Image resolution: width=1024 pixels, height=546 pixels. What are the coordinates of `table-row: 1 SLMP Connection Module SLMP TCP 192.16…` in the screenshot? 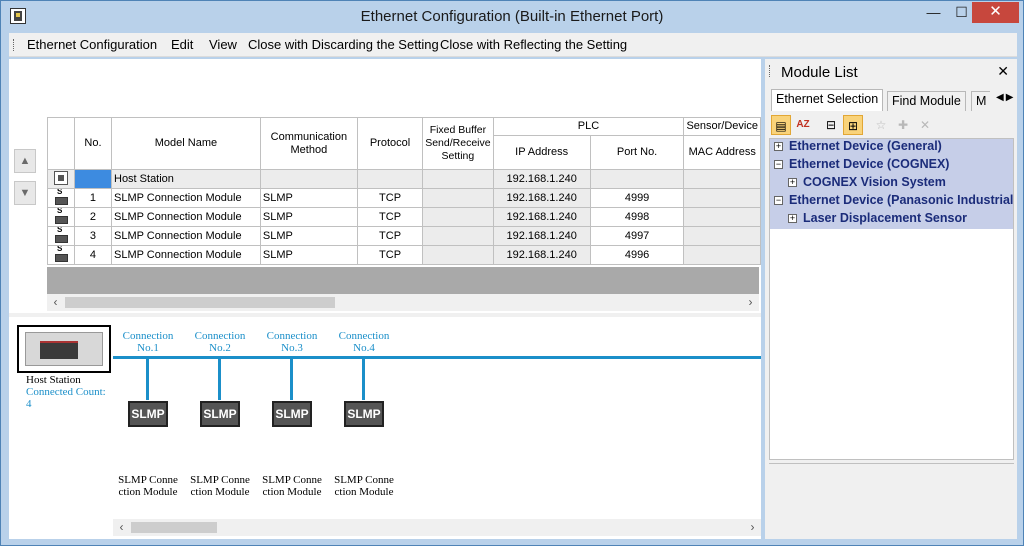 It's located at (404, 198).